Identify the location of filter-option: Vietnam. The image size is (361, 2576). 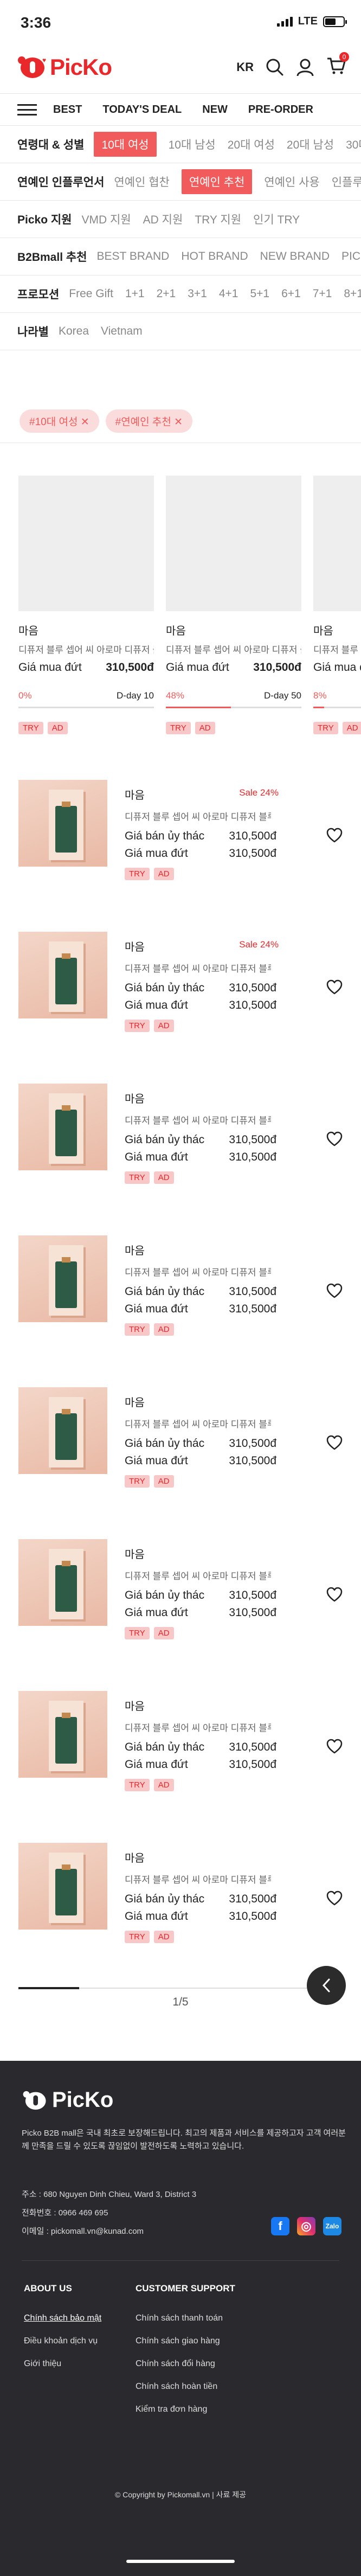
(122, 331).